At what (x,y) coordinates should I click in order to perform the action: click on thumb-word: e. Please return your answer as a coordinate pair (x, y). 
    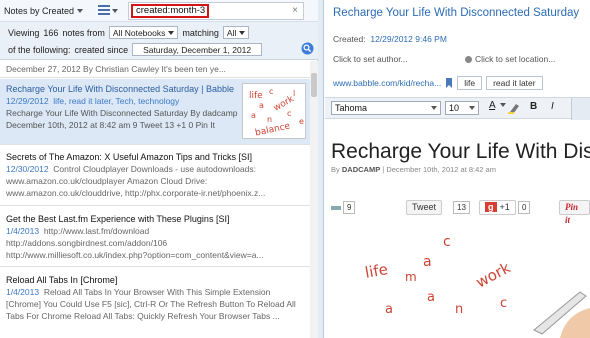
    Looking at the image, I should click on (301, 121).